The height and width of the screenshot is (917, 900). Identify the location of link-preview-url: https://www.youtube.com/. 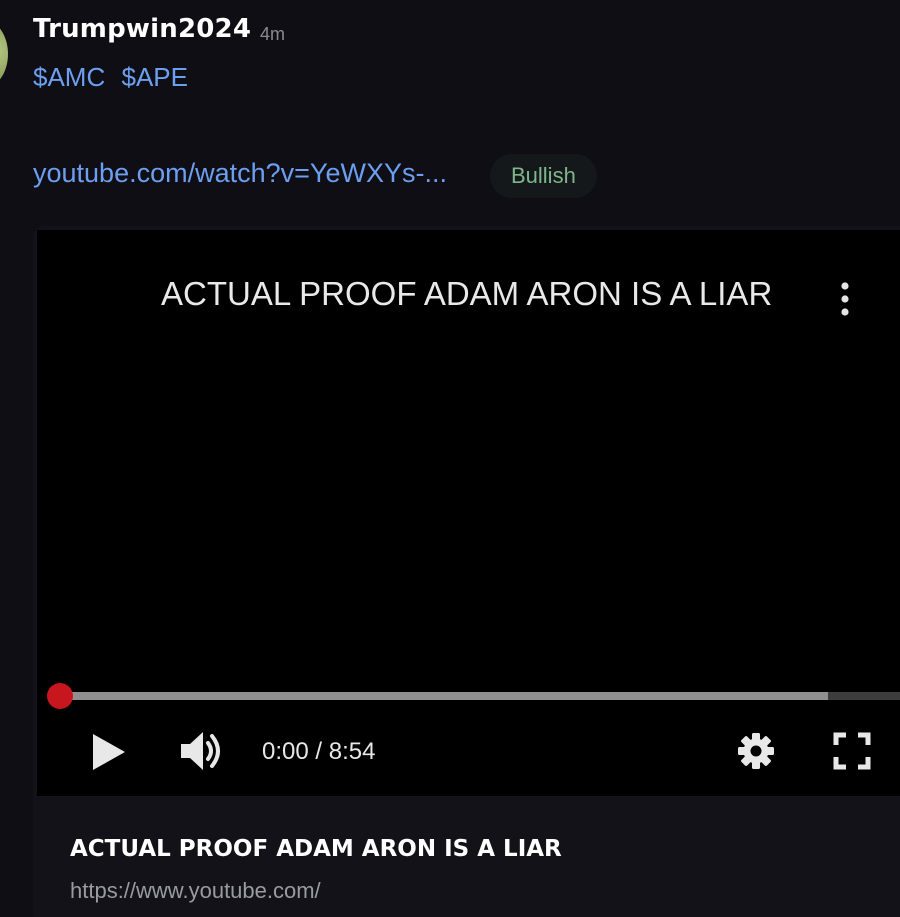
(195, 891).